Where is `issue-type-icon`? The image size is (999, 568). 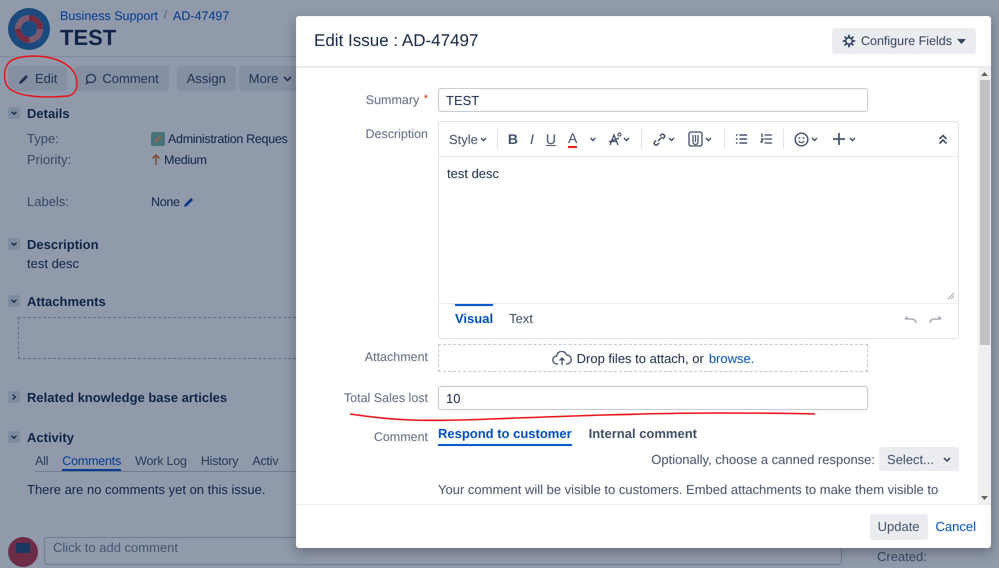 issue-type-icon is located at coordinates (158, 139).